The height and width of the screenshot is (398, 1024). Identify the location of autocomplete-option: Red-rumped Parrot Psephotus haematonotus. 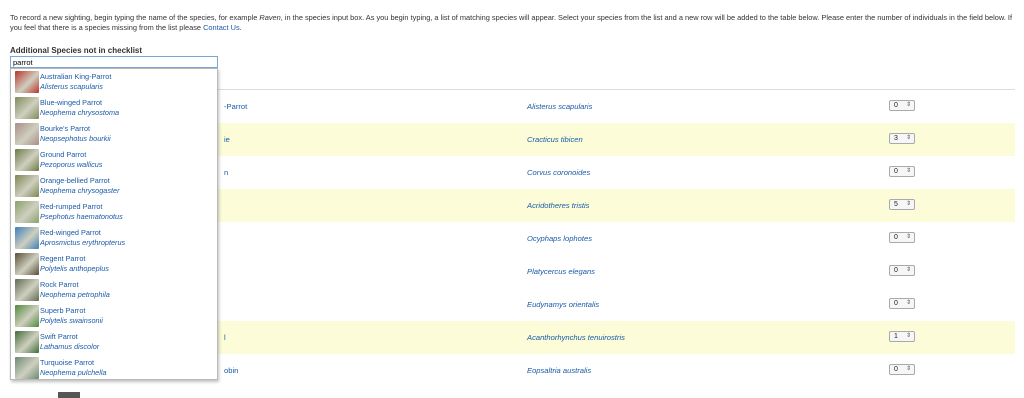
(114, 212).